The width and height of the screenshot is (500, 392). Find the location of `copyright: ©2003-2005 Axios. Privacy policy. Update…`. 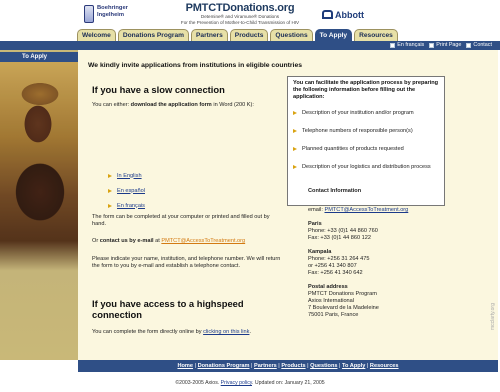

copyright: ©2003-2005 Axios. Privacy policy. Update… is located at coordinates (250, 383).